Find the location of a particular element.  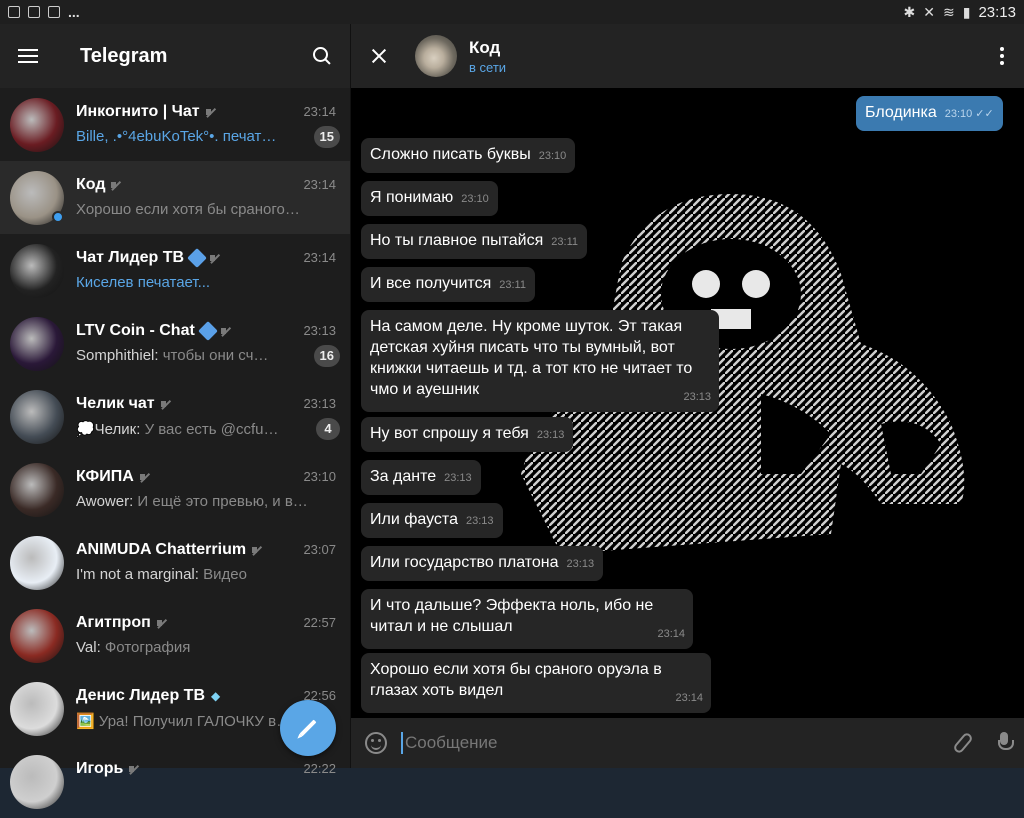

emoji-icon is located at coordinates (376, 743).